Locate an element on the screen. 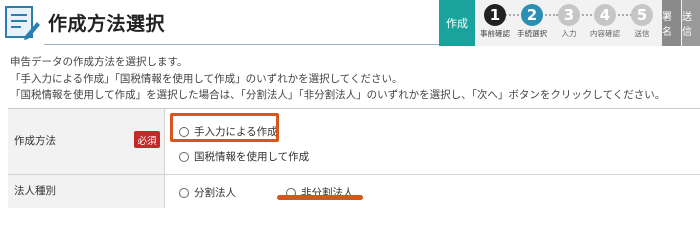  step-number: 1 is located at coordinates (495, 15).